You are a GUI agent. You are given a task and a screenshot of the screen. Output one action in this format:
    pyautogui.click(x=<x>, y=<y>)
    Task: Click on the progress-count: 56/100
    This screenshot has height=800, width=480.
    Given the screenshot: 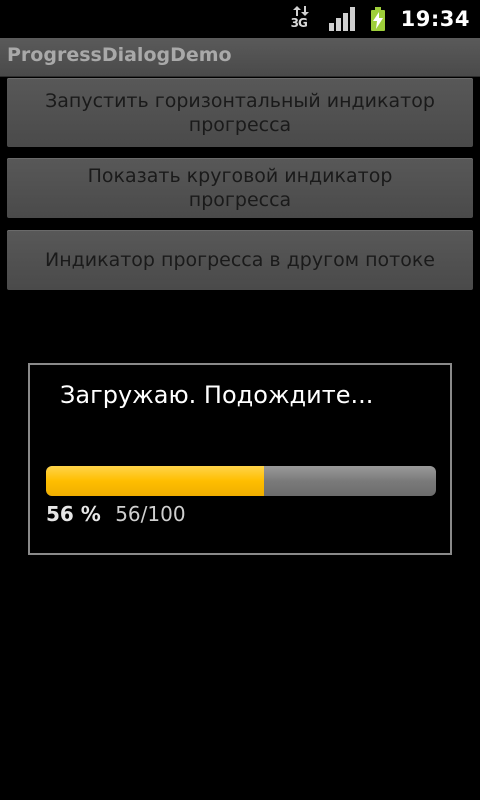 What is the action you would take?
    pyautogui.click(x=150, y=514)
    